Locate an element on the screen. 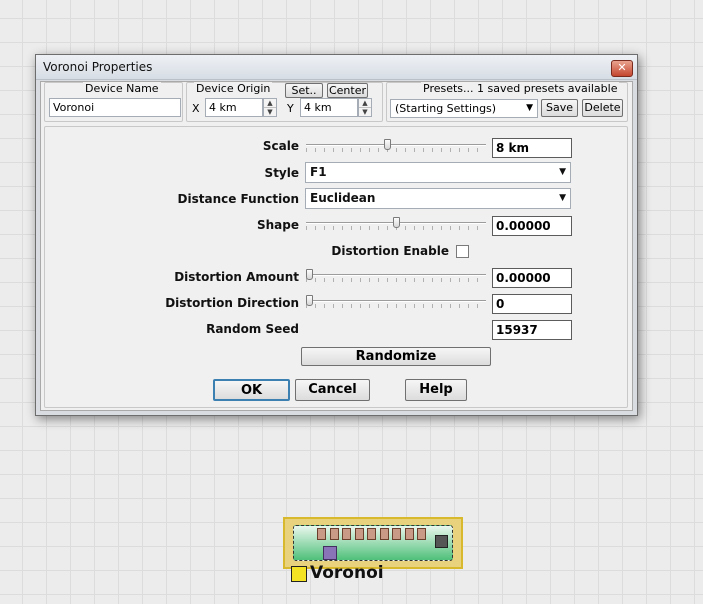  close-icon: ✕ is located at coordinates (622, 67).